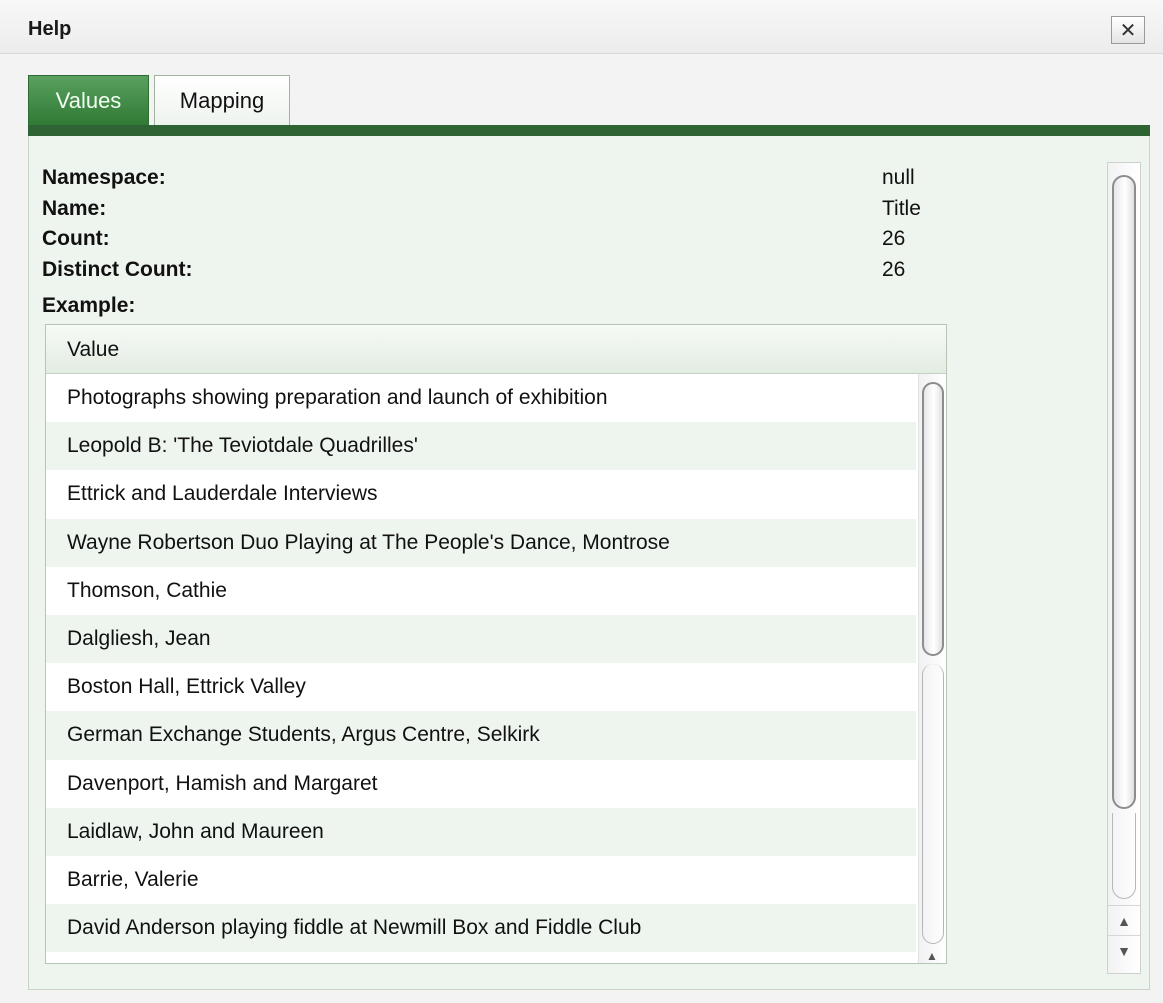 The width and height of the screenshot is (1163, 1003). Describe the element at coordinates (1124, 492) in the screenshot. I see `panel-scrollbar-thumb` at that location.